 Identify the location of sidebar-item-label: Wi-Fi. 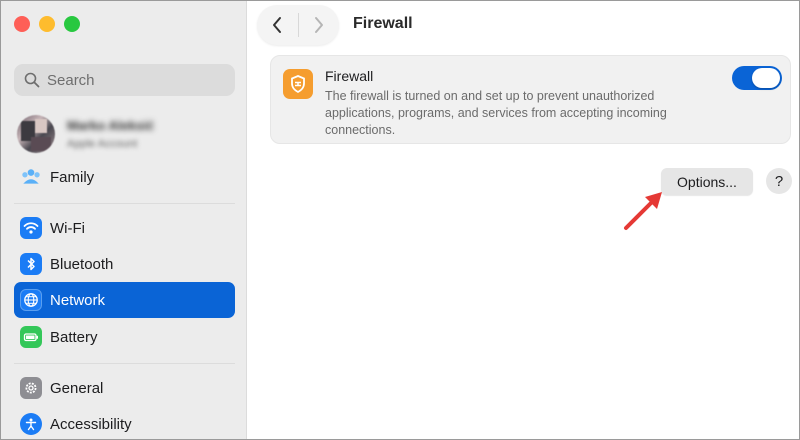
(67, 228).